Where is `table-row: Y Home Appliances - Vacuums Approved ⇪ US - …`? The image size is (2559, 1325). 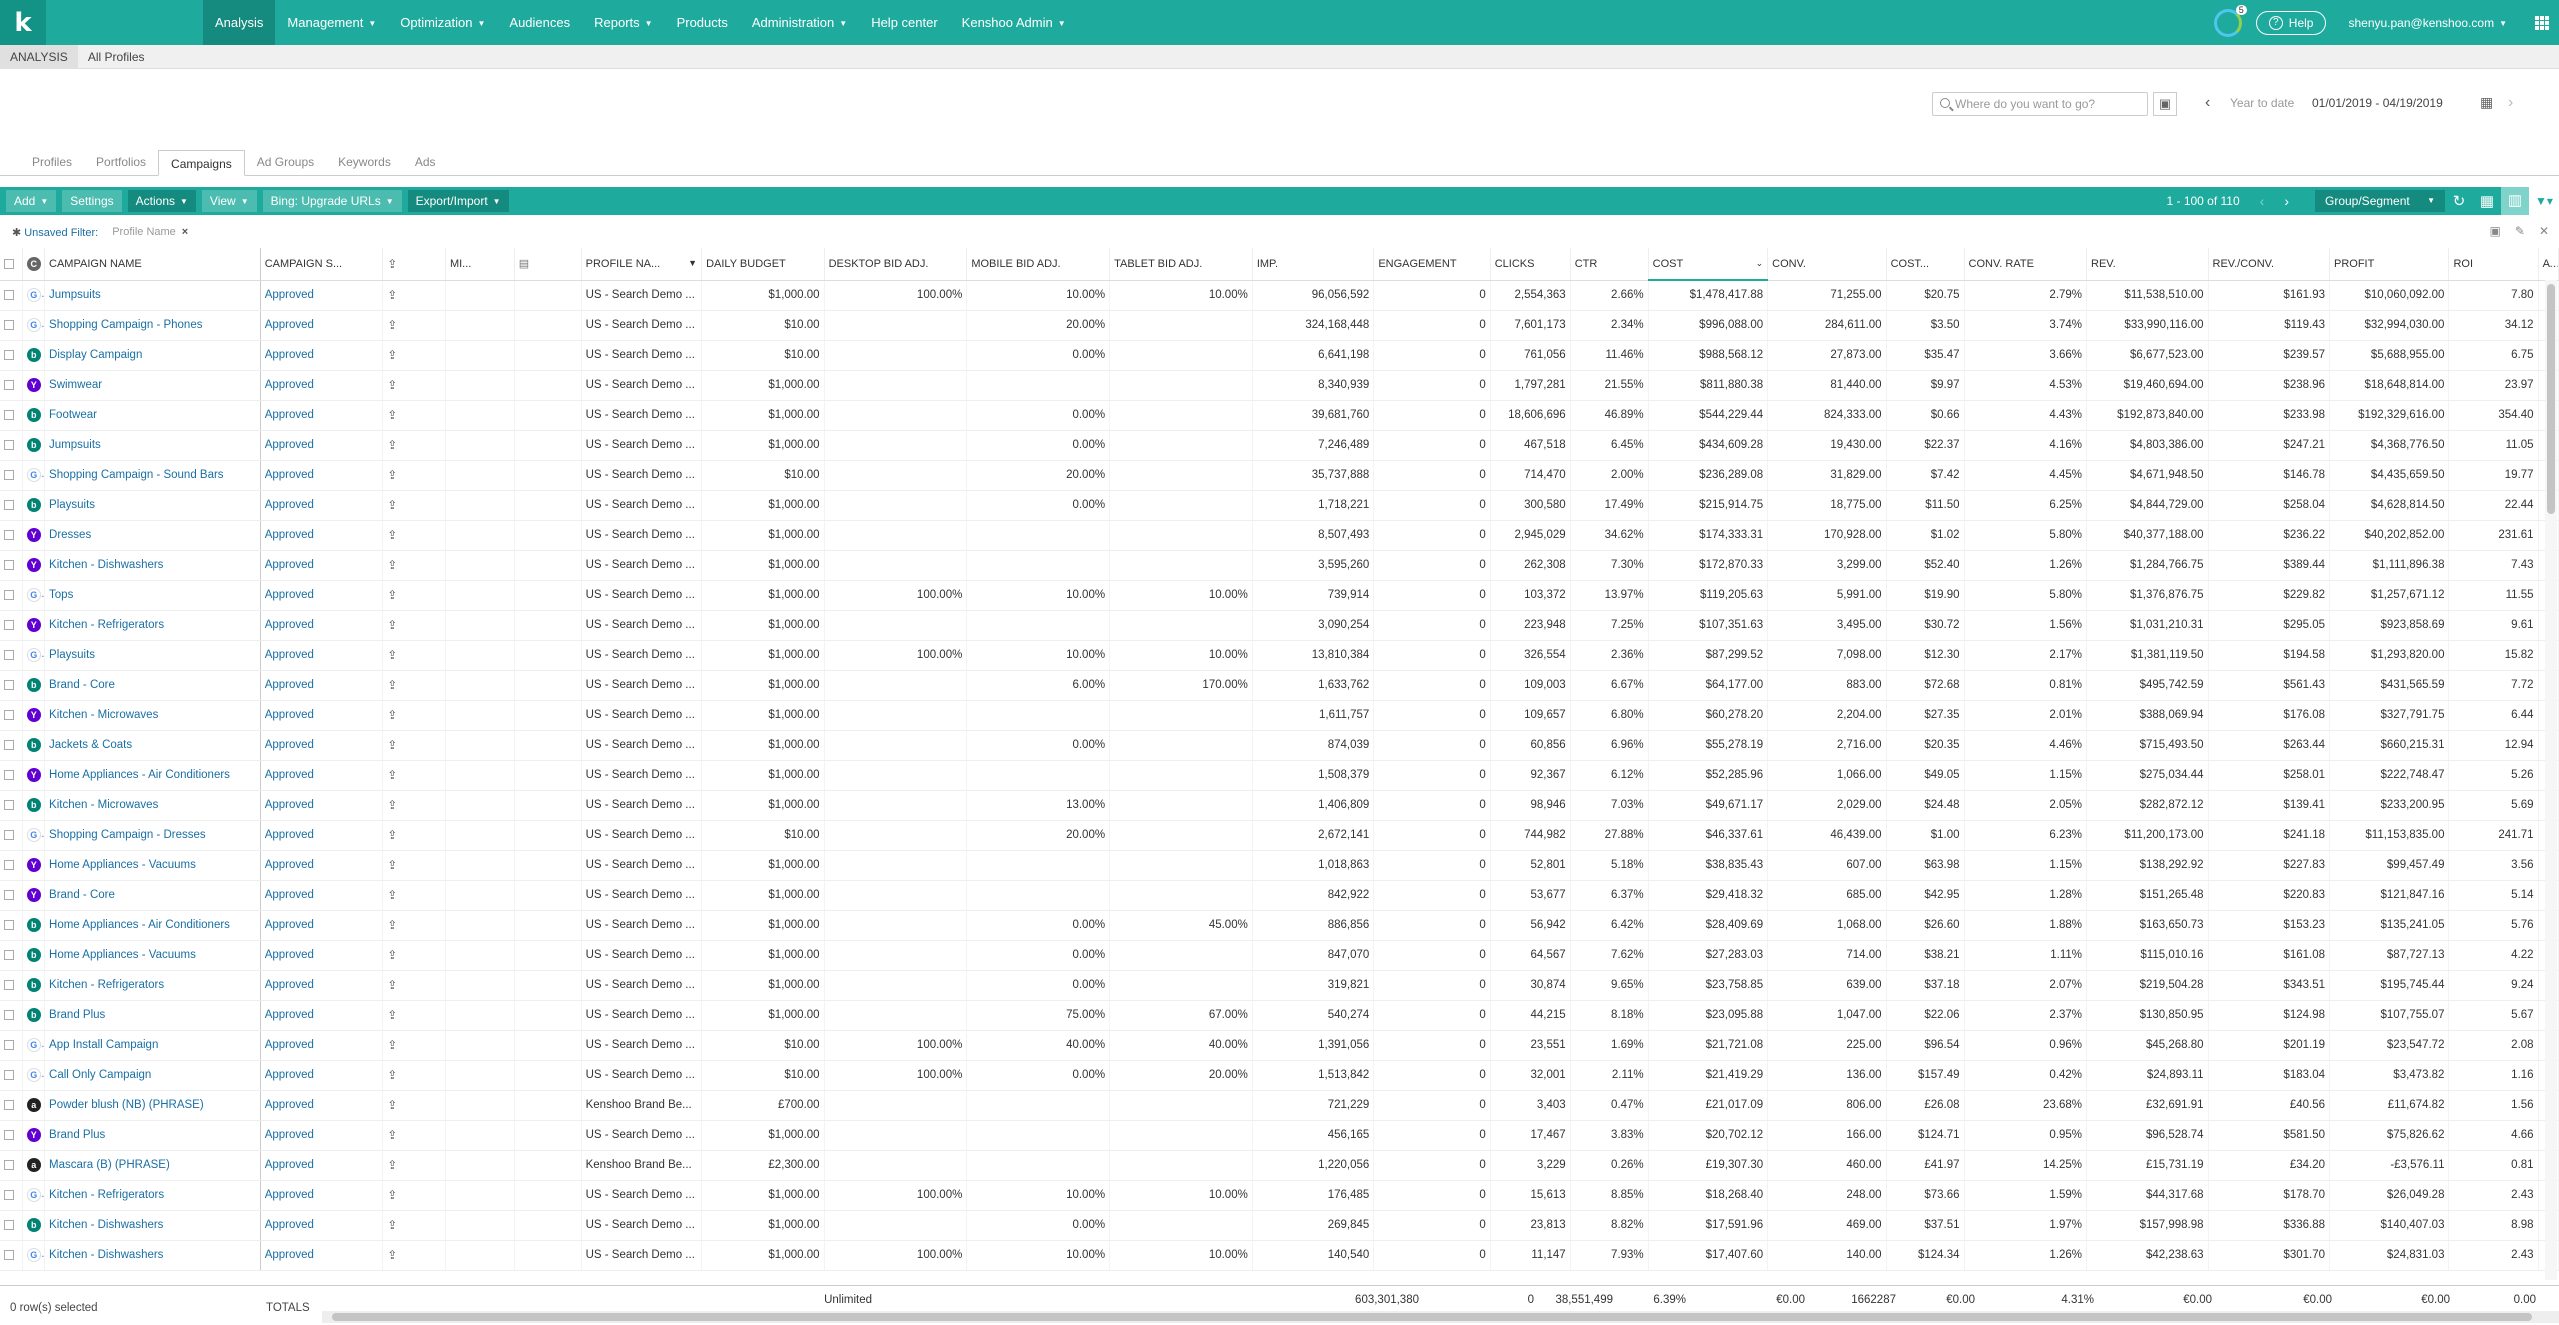 table-row: Y Home Appliances - Vacuums Approved ⇪ US - … is located at coordinates (1279, 865).